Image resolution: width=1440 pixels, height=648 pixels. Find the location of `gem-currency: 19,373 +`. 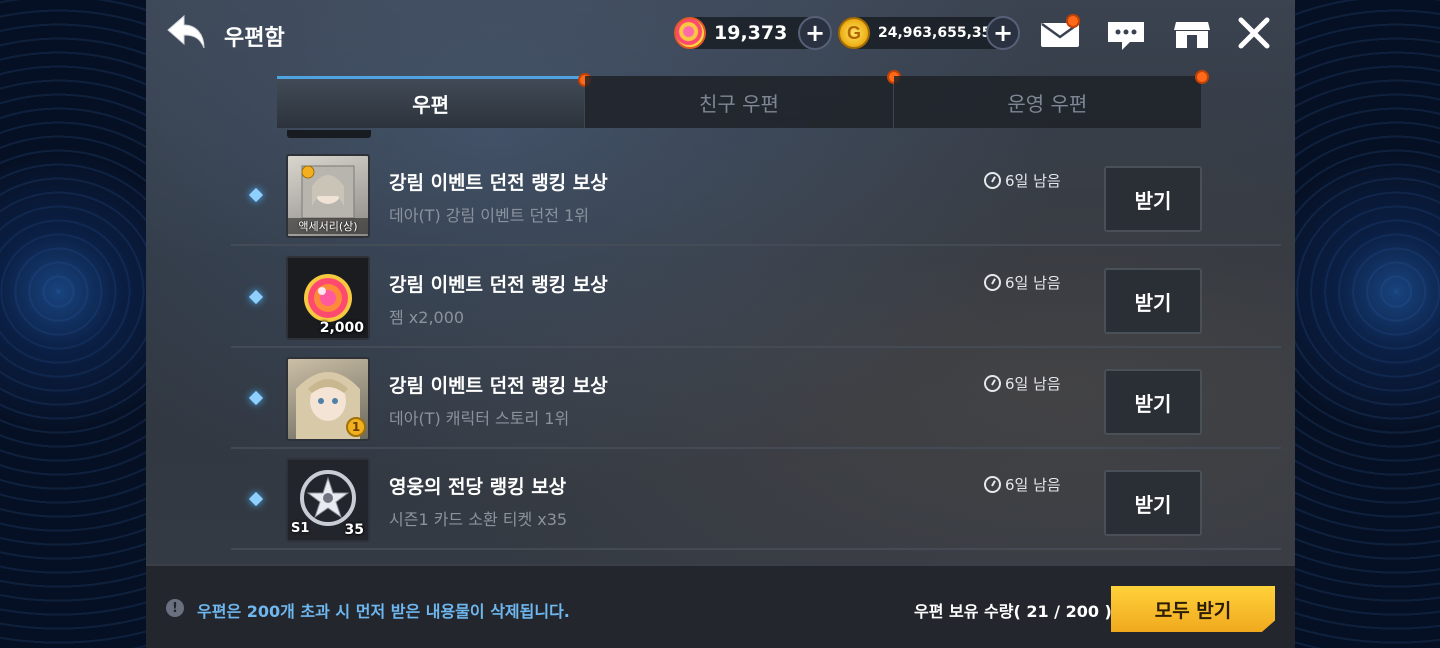

gem-currency: 19,373 + is located at coordinates (753, 33).